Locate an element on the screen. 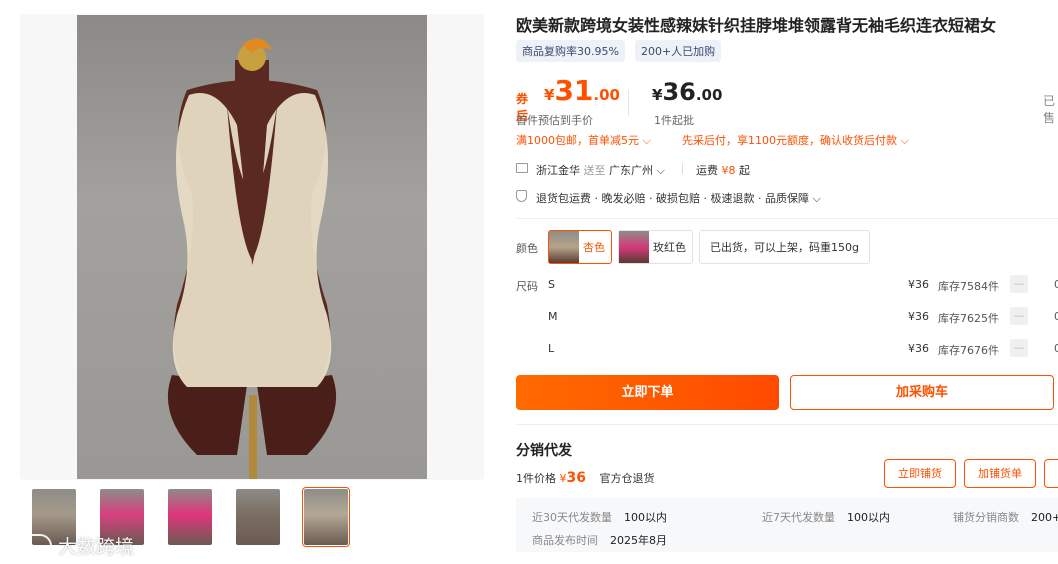  shield-icon is located at coordinates (521, 196).